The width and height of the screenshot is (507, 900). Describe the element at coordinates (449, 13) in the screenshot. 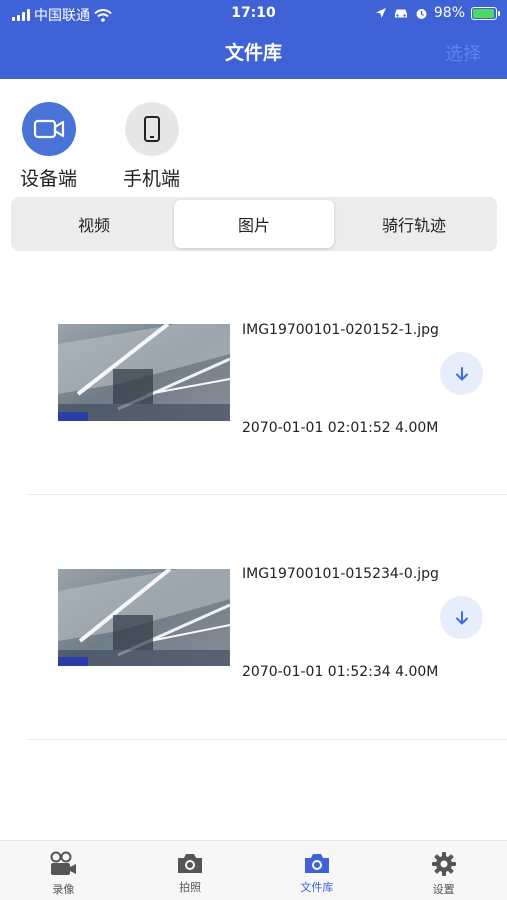

I see `battery-percent: 98%` at that location.